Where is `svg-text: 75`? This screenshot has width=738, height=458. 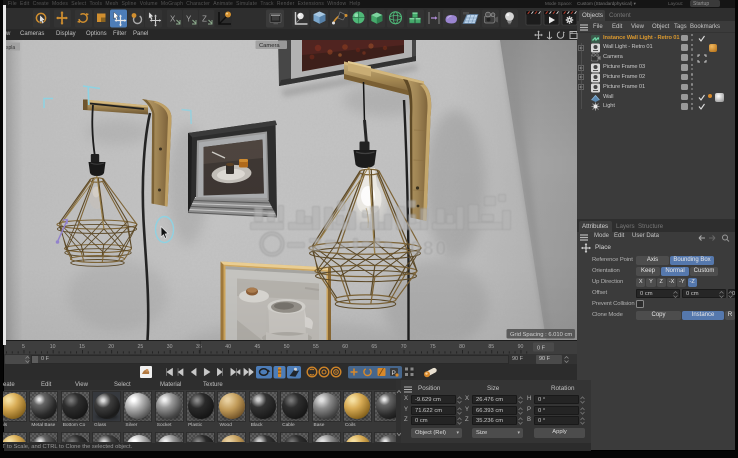 svg-text: 75 is located at coordinates (433, 347).